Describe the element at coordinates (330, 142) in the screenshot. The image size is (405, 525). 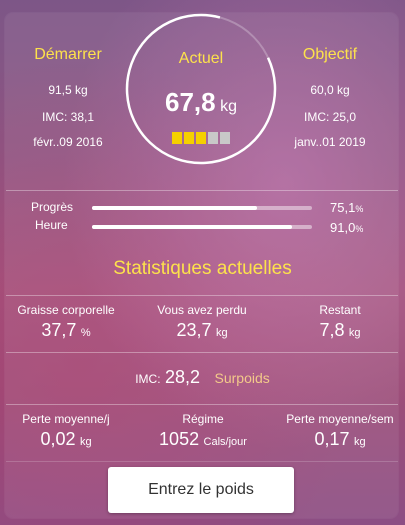
I see `goal-date: janv..01 2019` at that location.